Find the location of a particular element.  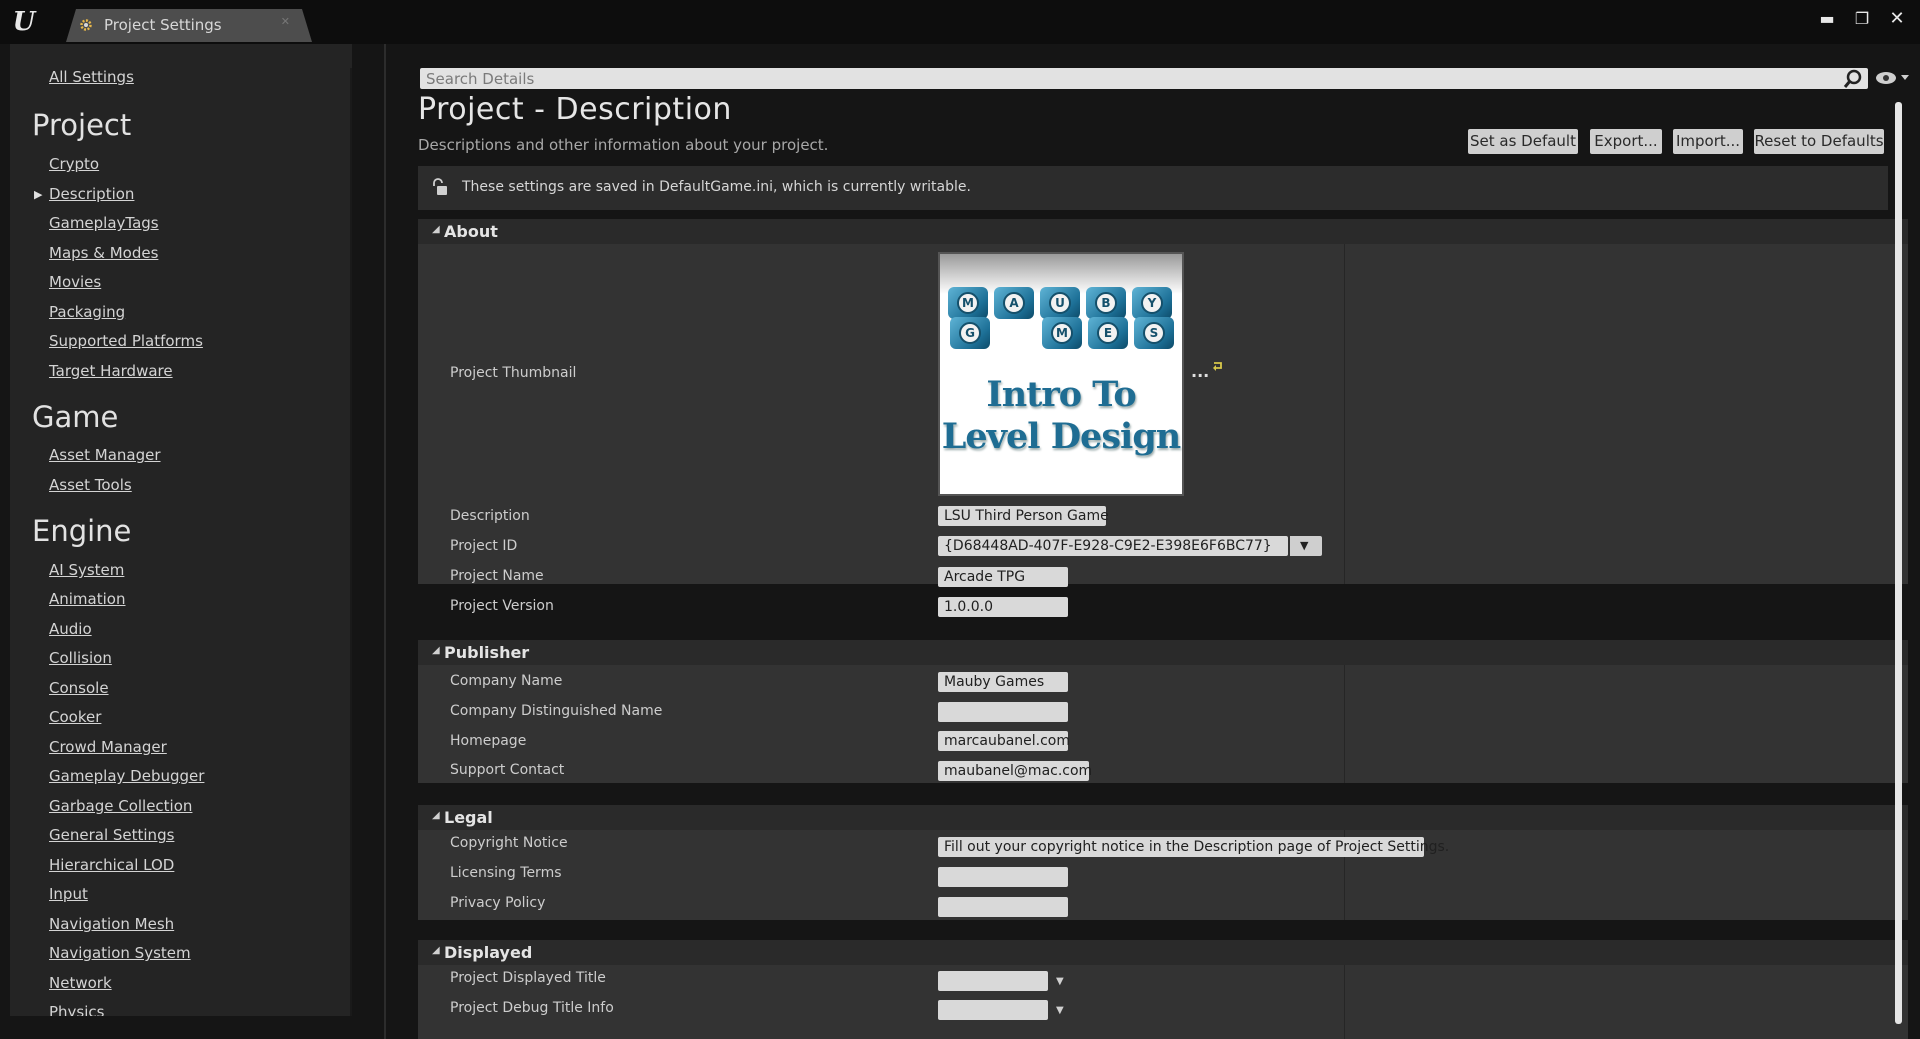

die-letter: A is located at coordinates (1014, 303).